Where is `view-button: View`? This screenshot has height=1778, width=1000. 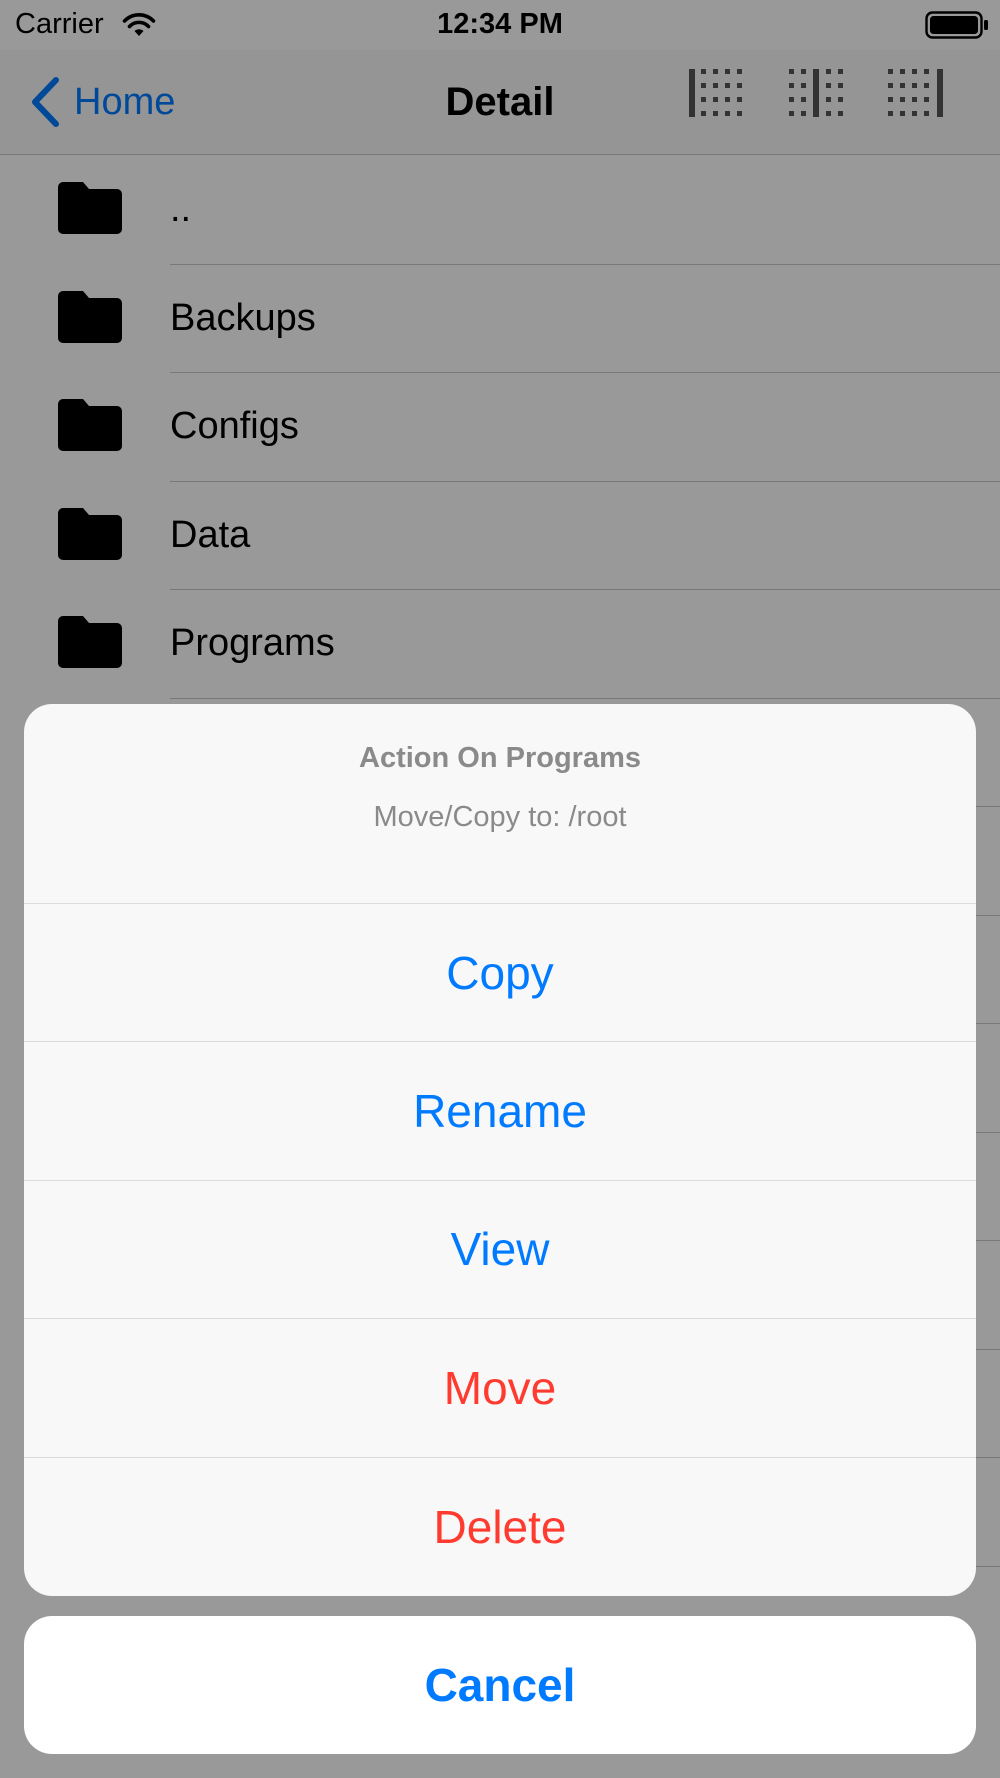
view-button: View is located at coordinates (500, 1250).